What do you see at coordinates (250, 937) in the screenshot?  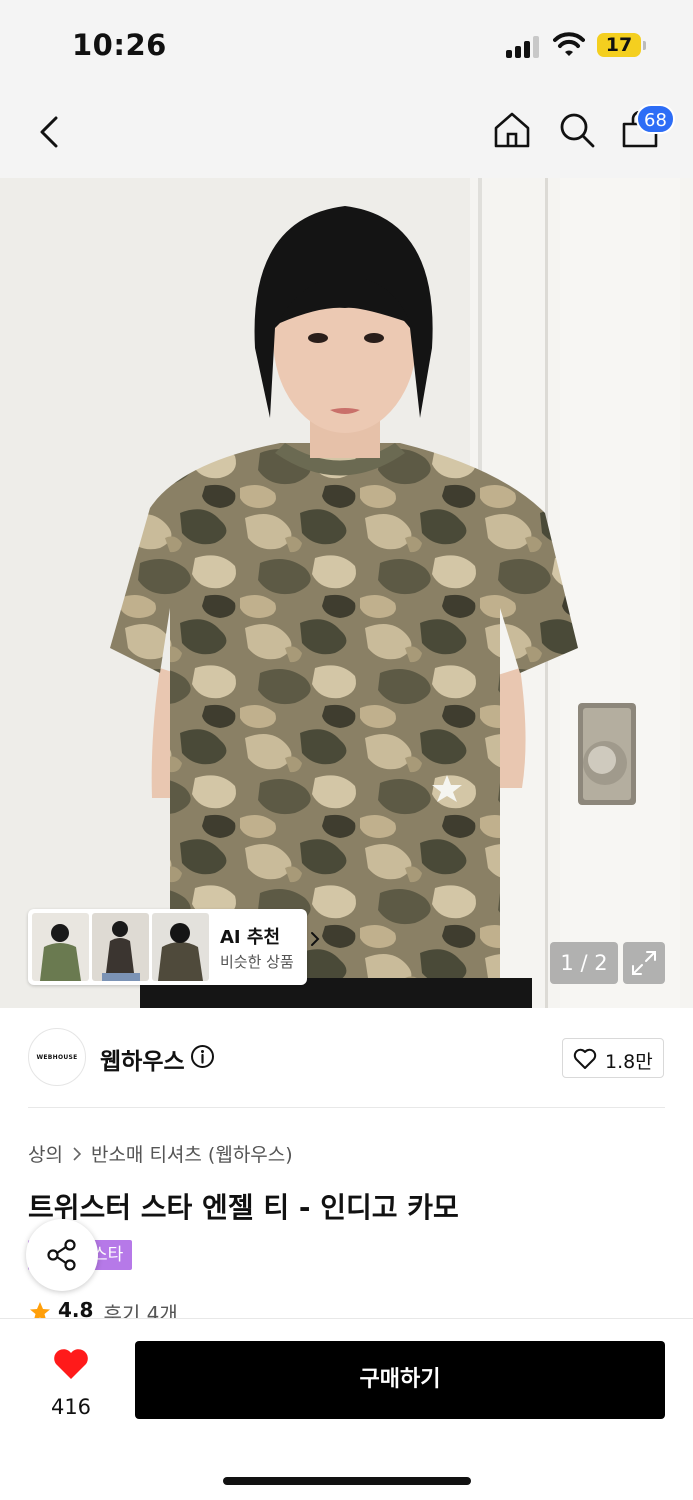 I see `ai-recommend-title: AI 추천` at bounding box center [250, 937].